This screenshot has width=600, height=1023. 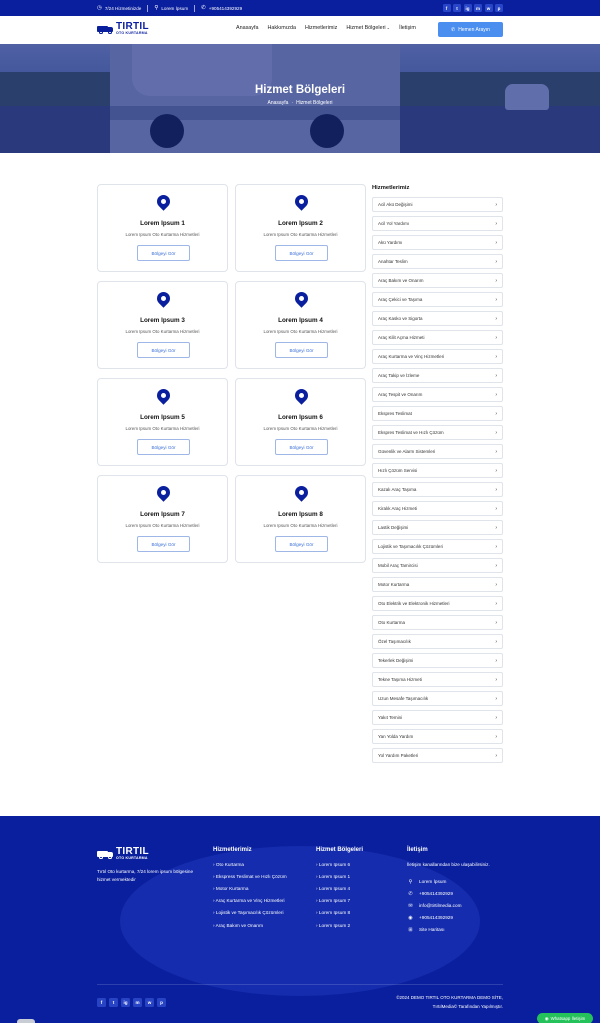 I want to click on sidebar-service-item: Araç Kilit Açma Hizmeti ›, so click(x=437, y=337).